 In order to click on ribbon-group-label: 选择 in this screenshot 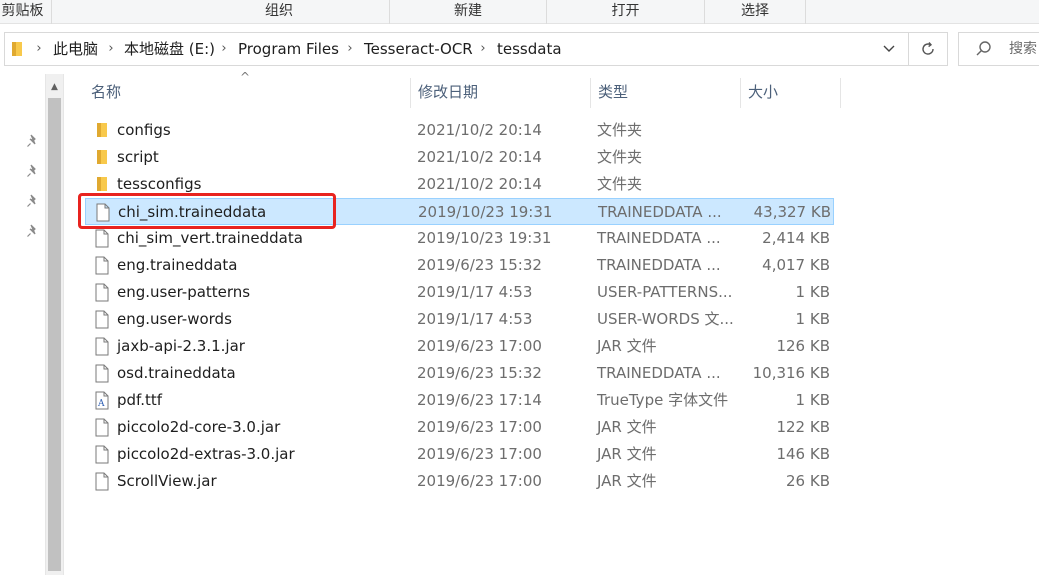, I will do `click(755, 11)`.